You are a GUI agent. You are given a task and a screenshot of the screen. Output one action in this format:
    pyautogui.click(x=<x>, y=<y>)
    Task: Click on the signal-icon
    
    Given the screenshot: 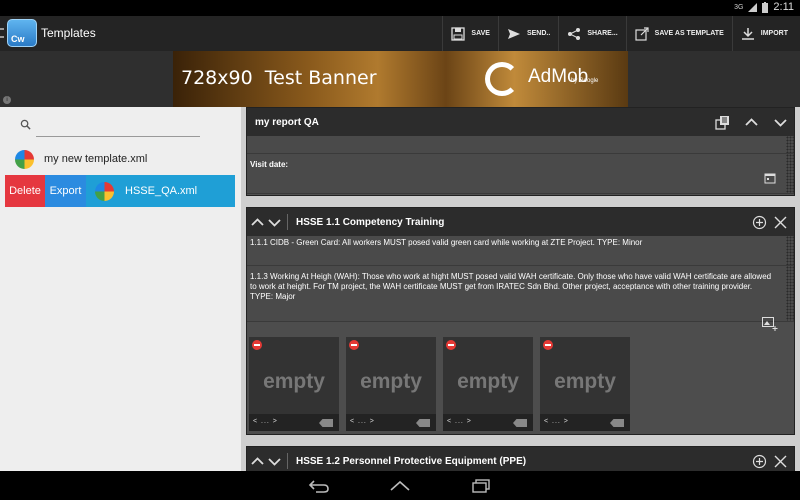 What is the action you would take?
    pyautogui.click(x=753, y=7)
    